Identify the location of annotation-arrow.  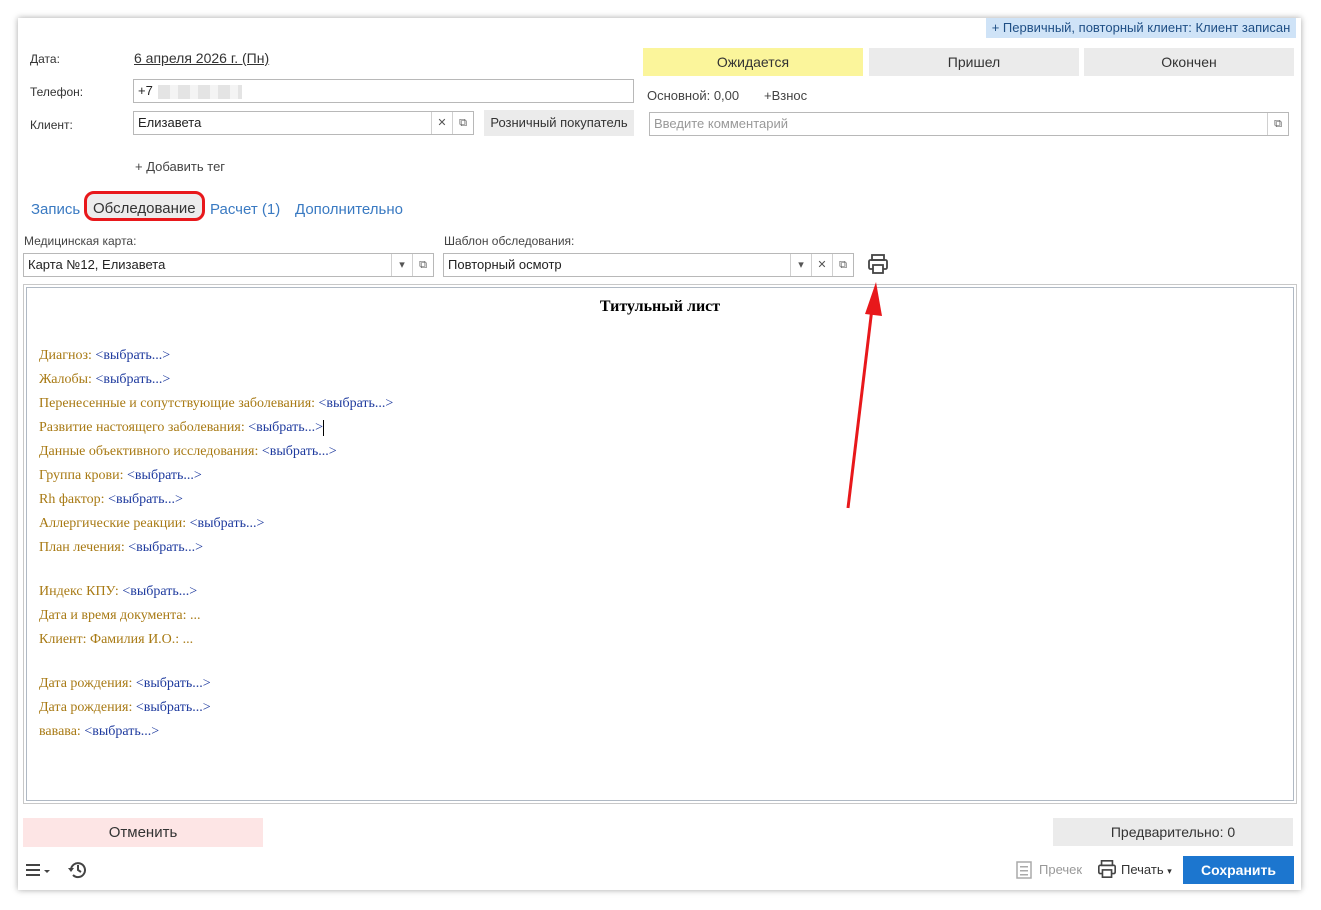
(864, 395).